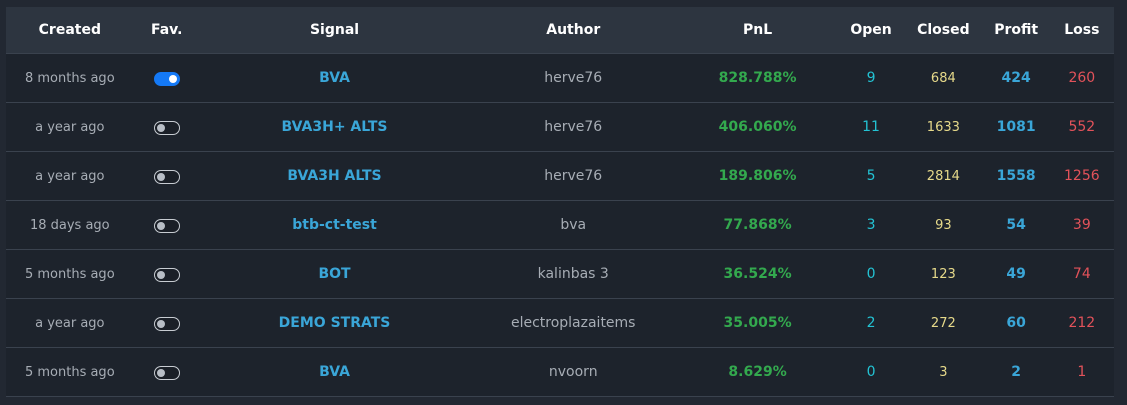 The image size is (1127, 405). I want to click on author-cell: nvoorn, so click(573, 372).